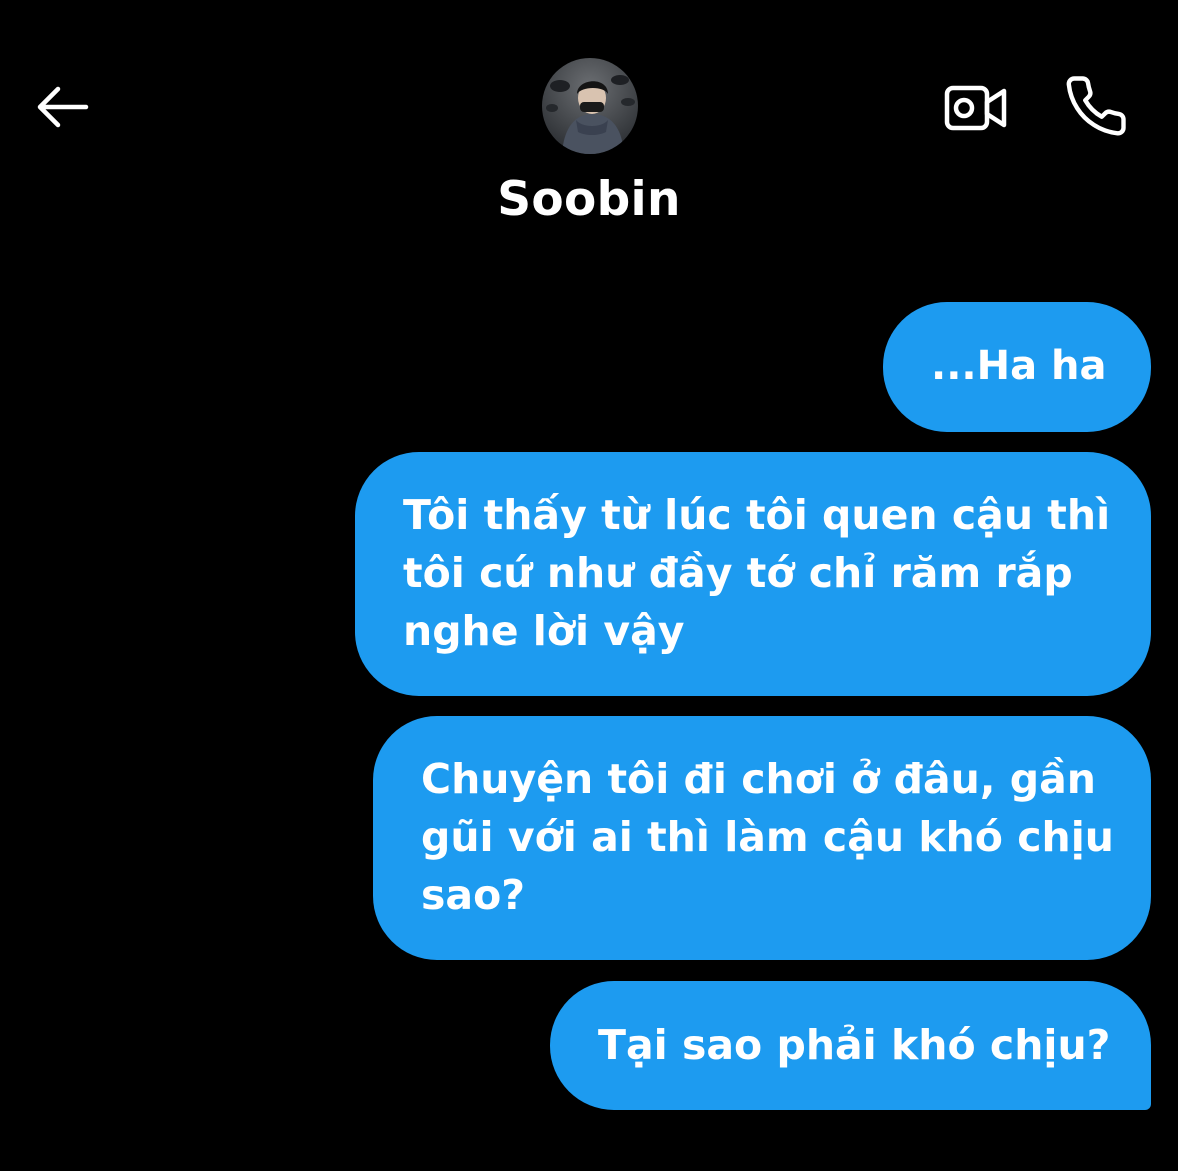 This screenshot has height=1171, width=1178. What do you see at coordinates (1017, 367) in the screenshot?
I see `message-bubble: ...Ha ha` at bounding box center [1017, 367].